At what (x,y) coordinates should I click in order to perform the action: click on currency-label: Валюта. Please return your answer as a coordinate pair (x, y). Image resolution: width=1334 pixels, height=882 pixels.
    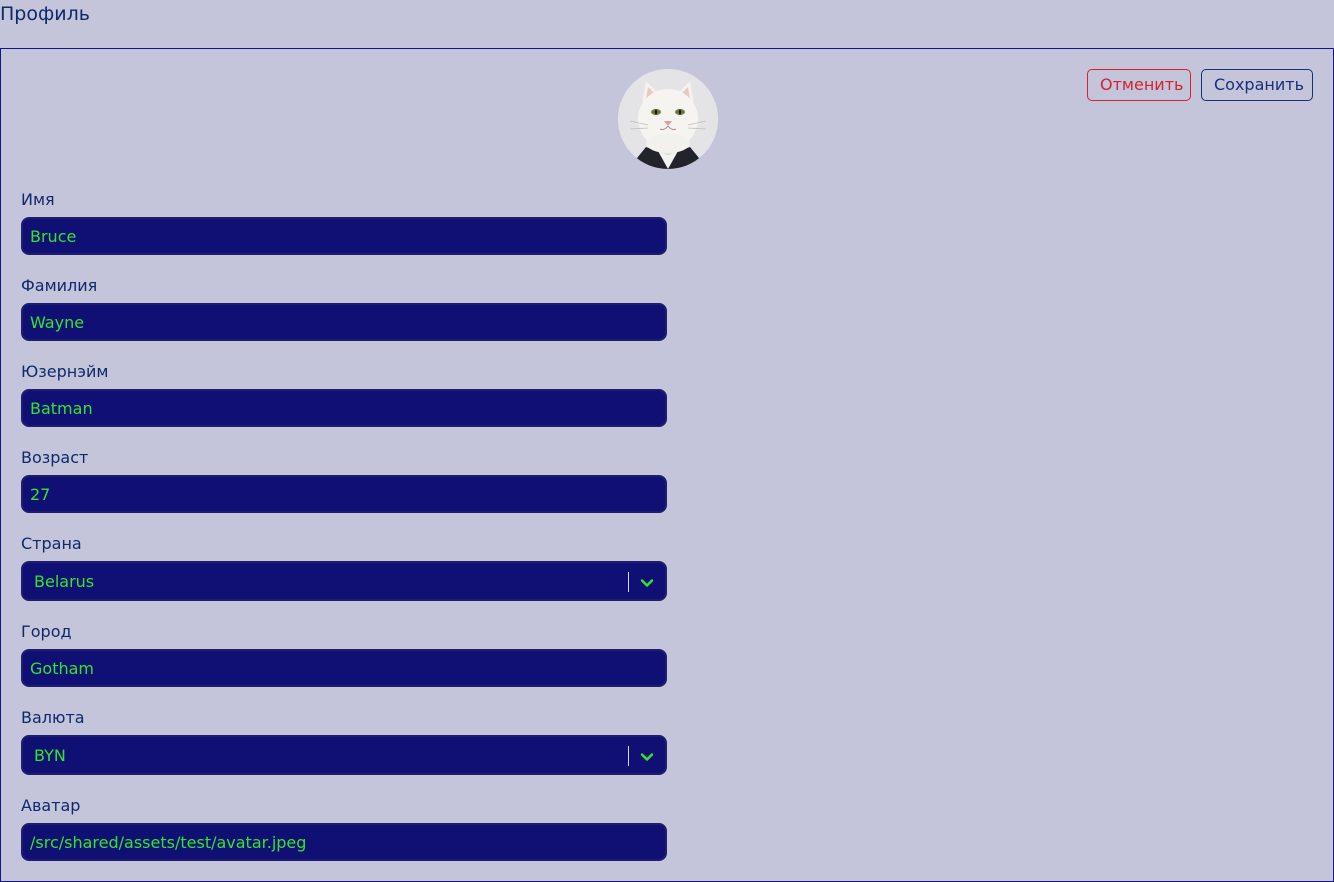
    Looking at the image, I should click on (53, 717).